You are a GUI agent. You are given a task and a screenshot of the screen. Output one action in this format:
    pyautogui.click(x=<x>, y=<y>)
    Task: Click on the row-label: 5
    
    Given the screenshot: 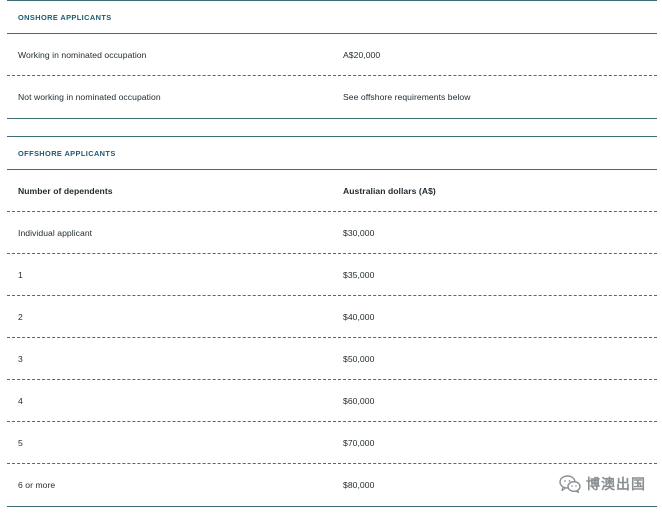 What is the action you would take?
    pyautogui.click(x=20, y=442)
    